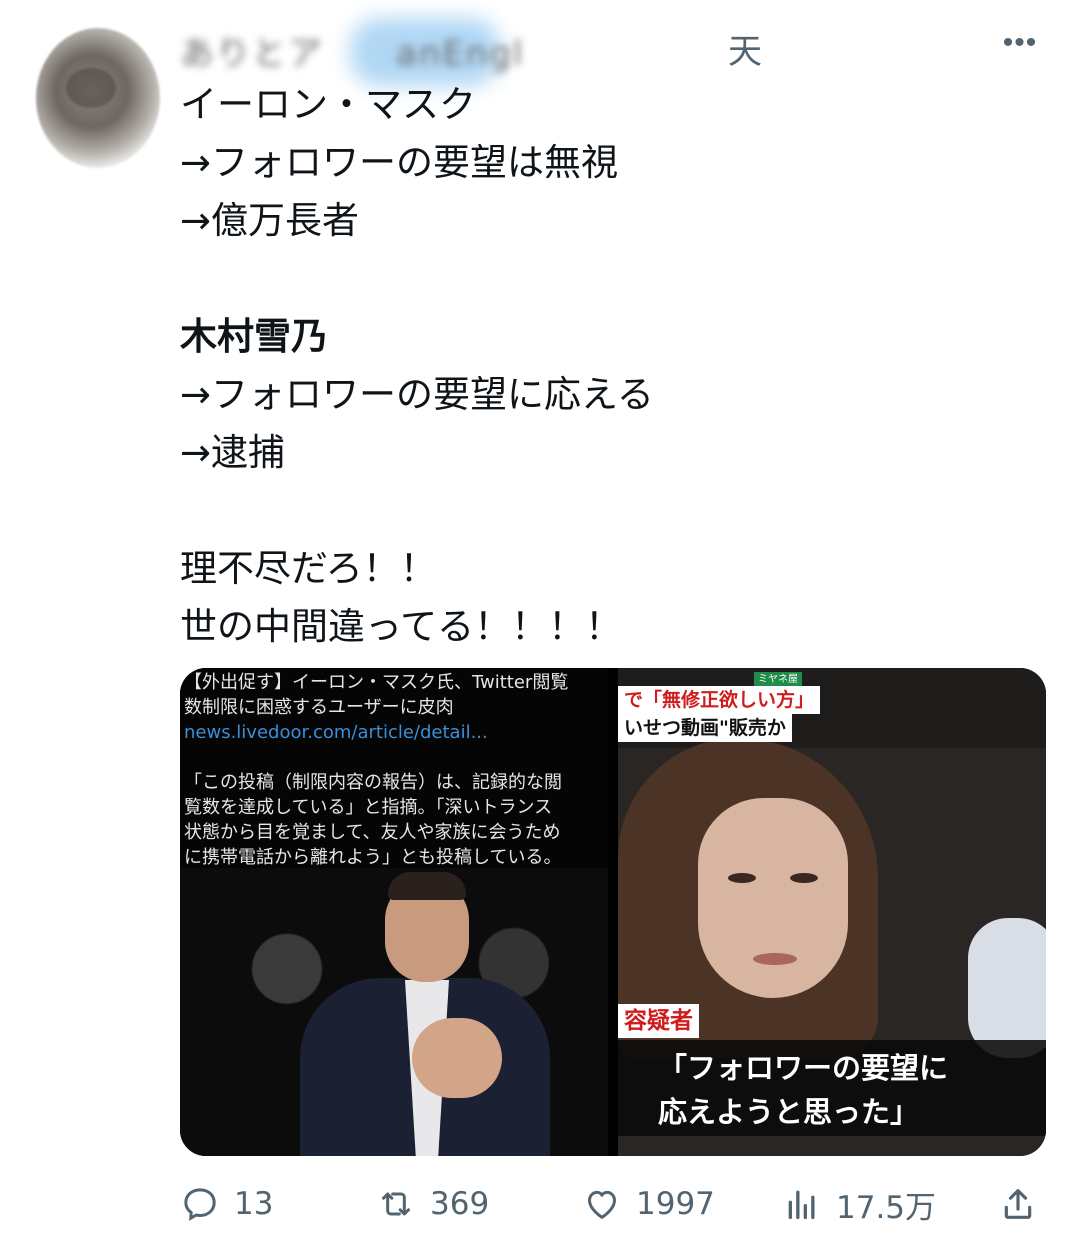  What do you see at coordinates (675, 1204) in the screenshot?
I see `like-count: 1997` at bounding box center [675, 1204].